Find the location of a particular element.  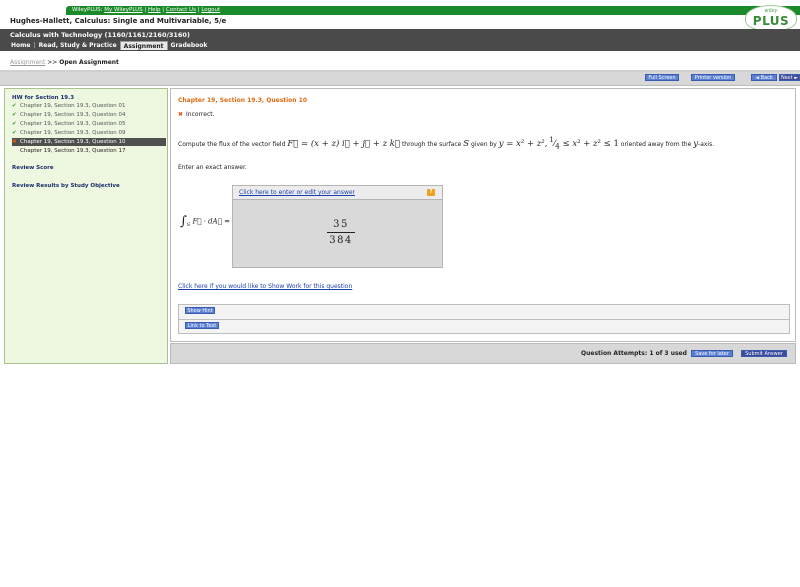

question-attempts: Question Attempts: 1 of 3 used is located at coordinates (634, 353).